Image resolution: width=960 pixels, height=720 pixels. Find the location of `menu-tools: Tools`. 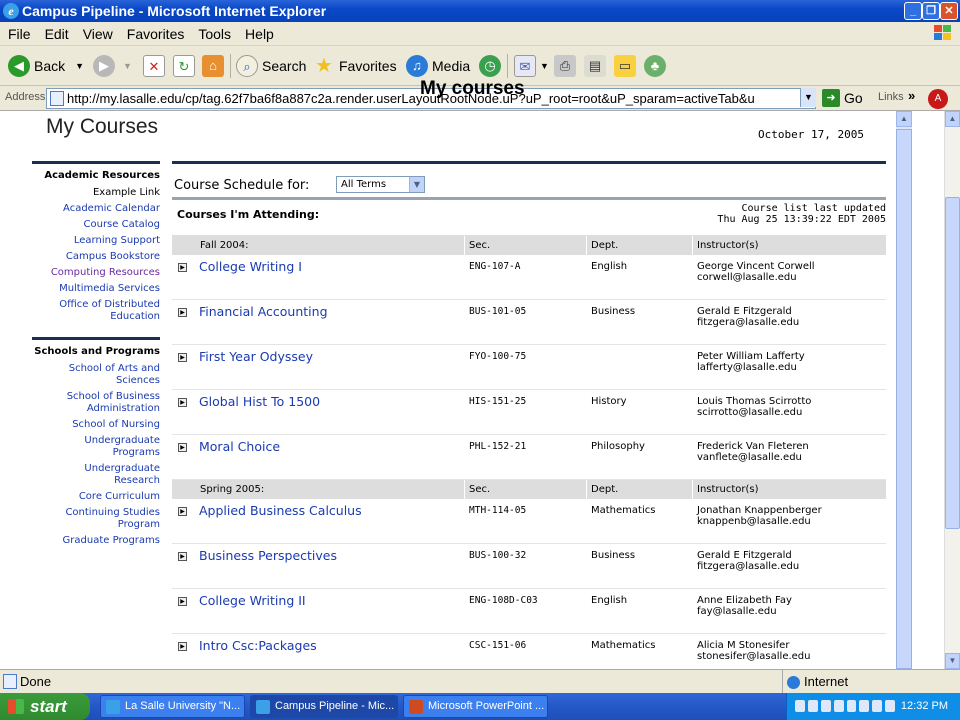

menu-tools: Tools is located at coordinates (214, 34).